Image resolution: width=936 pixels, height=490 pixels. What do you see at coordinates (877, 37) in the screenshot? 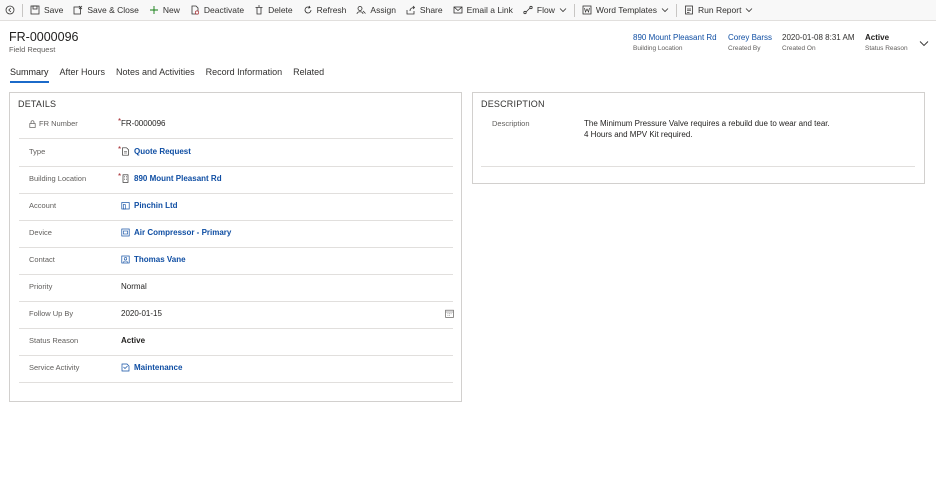
I see `header-status-reason-value: Active` at bounding box center [877, 37].